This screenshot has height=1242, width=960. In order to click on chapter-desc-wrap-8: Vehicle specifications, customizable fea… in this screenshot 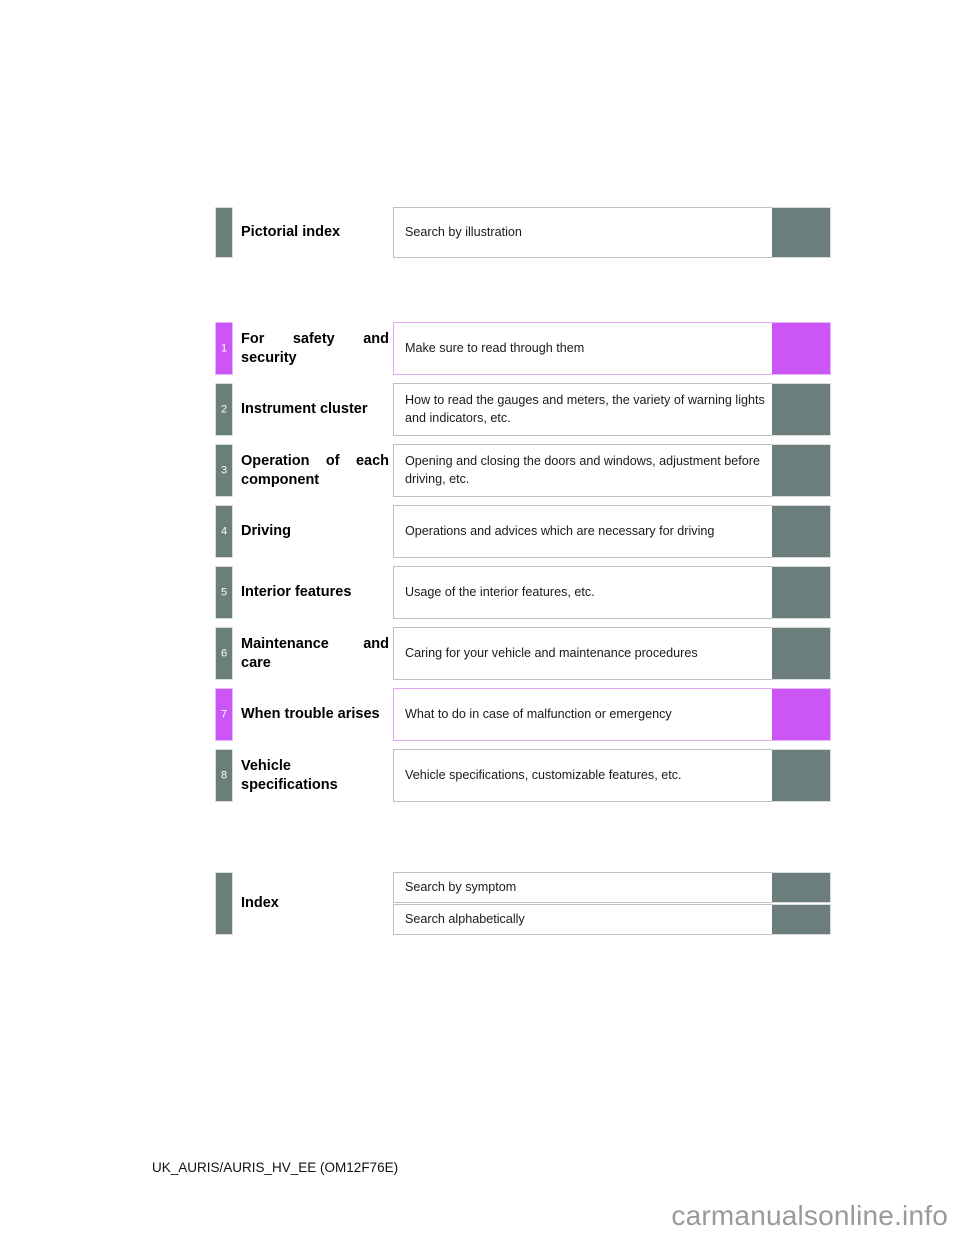, I will do `click(612, 775)`.